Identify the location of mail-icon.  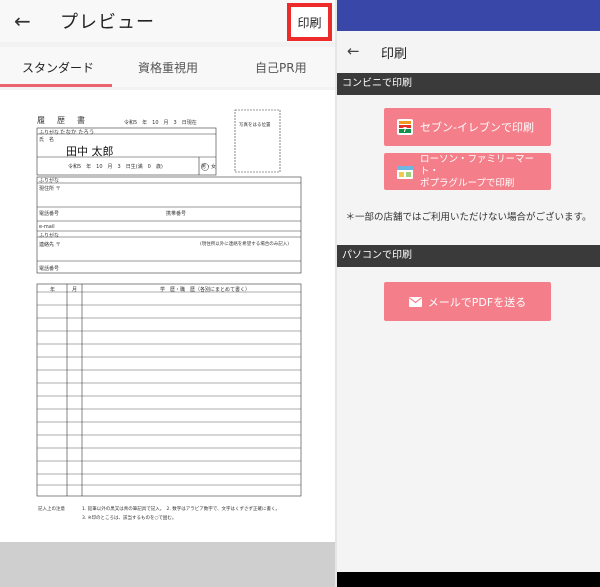
(415, 301).